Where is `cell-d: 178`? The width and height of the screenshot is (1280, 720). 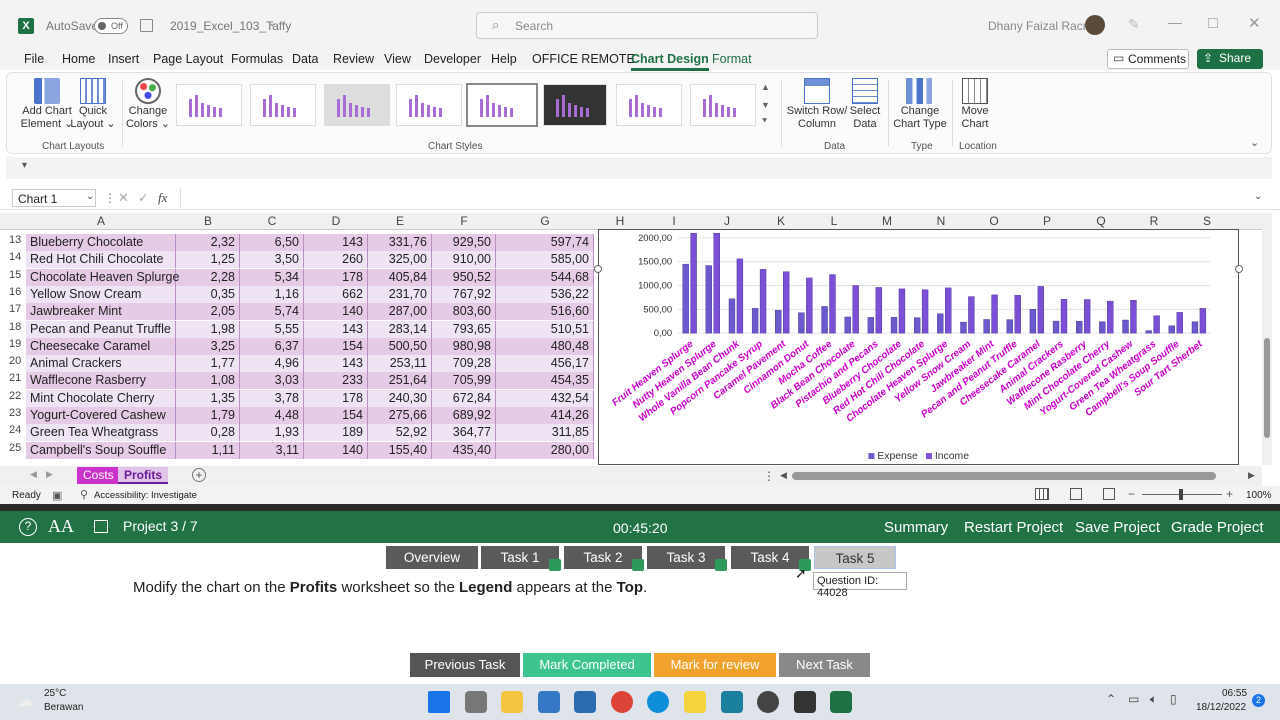
cell-d: 178 is located at coordinates (336, 277).